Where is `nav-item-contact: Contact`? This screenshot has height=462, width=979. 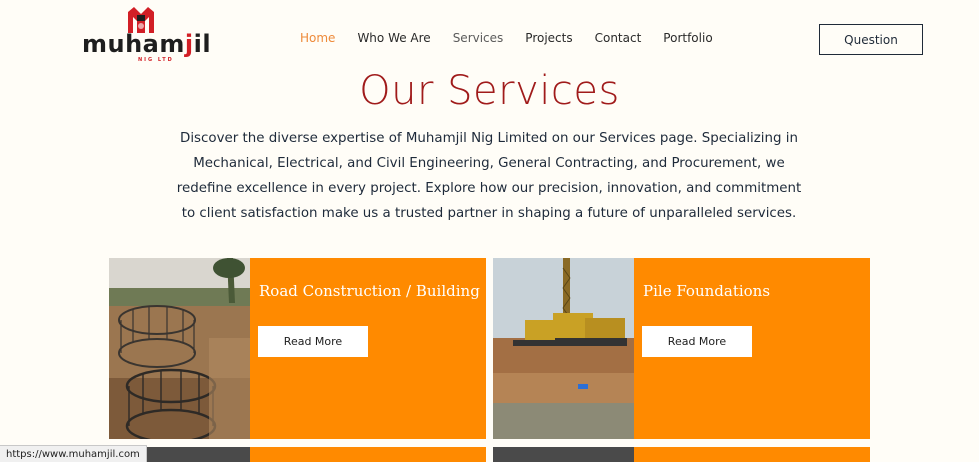 nav-item-contact: Contact is located at coordinates (618, 38).